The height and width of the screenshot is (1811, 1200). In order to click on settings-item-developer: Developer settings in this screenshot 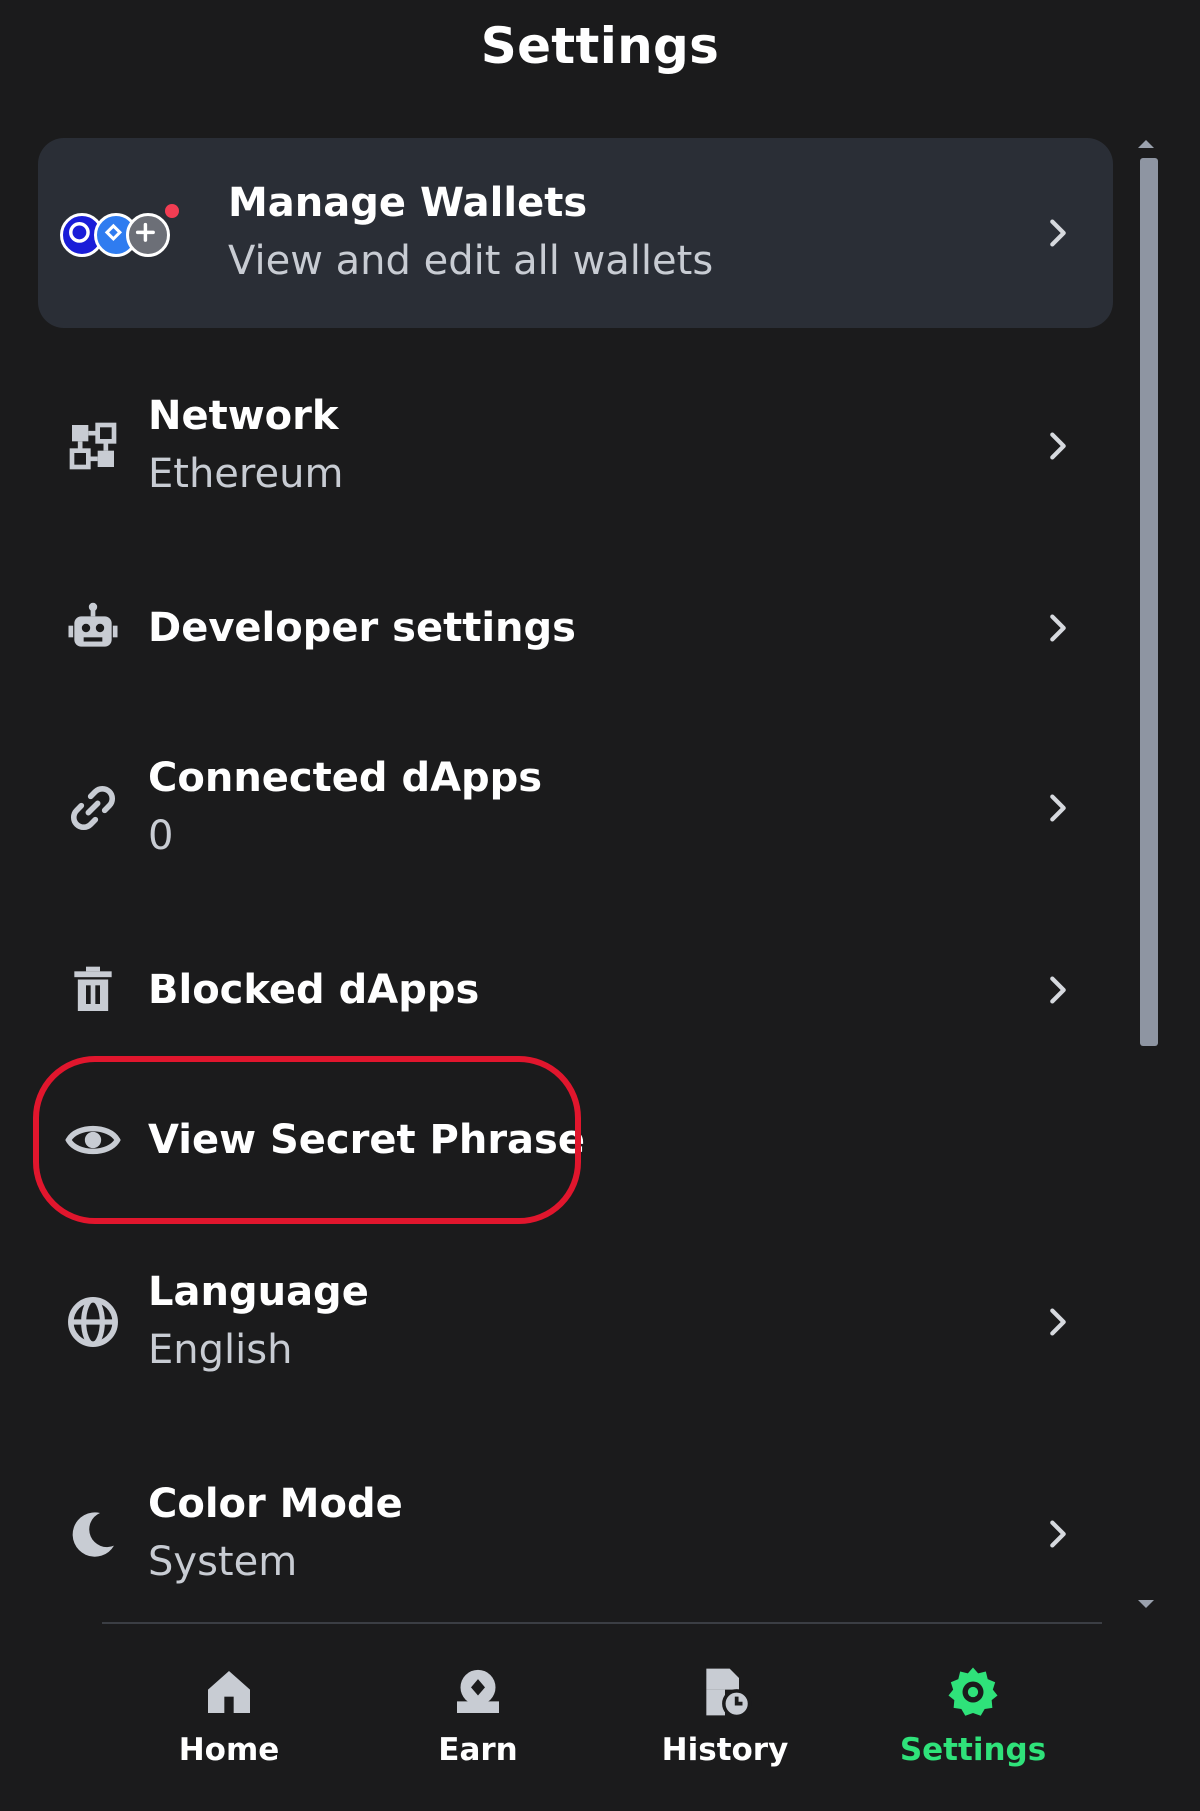, I will do `click(575, 628)`.